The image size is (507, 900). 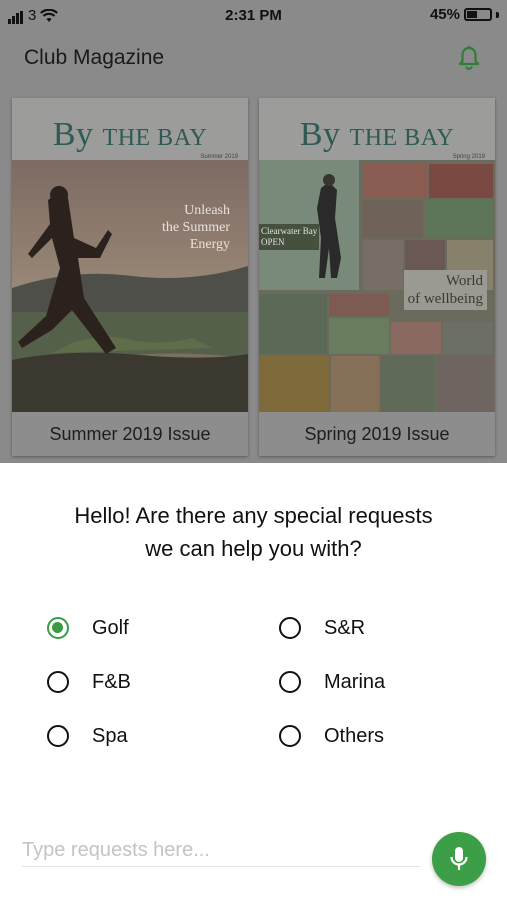 What do you see at coordinates (497, 14) in the screenshot?
I see `battery-tip` at bounding box center [497, 14].